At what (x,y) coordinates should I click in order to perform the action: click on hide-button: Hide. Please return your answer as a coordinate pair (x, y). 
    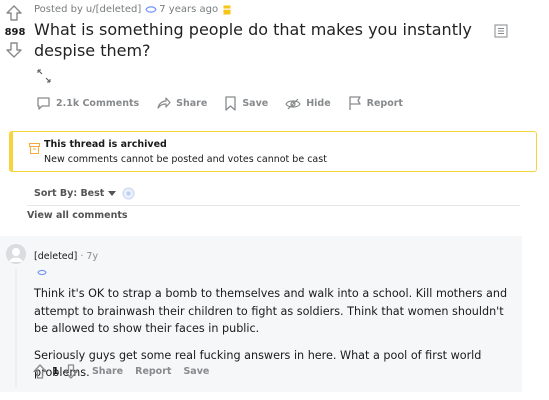
    Looking at the image, I should click on (308, 104).